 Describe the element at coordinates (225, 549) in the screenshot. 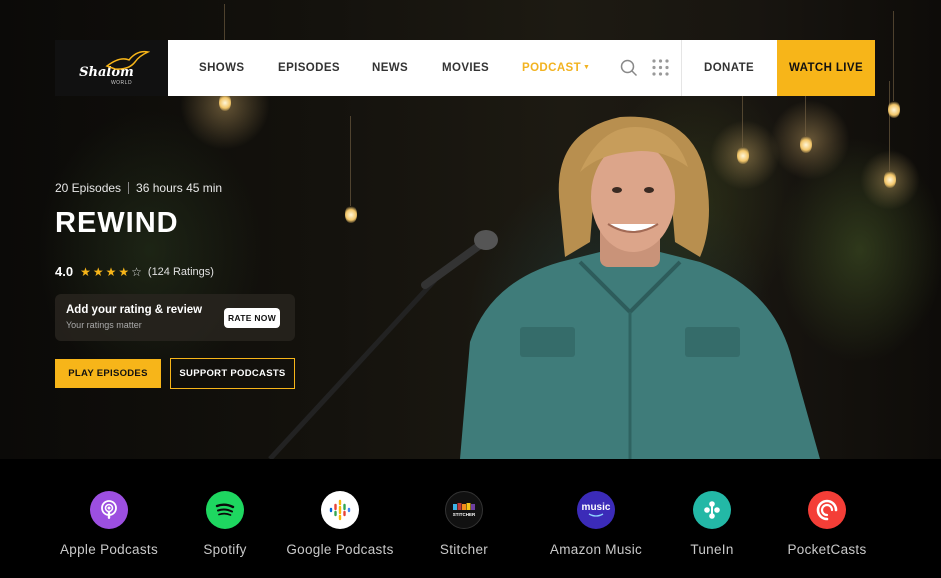

I see `platform-label: Spotify` at that location.